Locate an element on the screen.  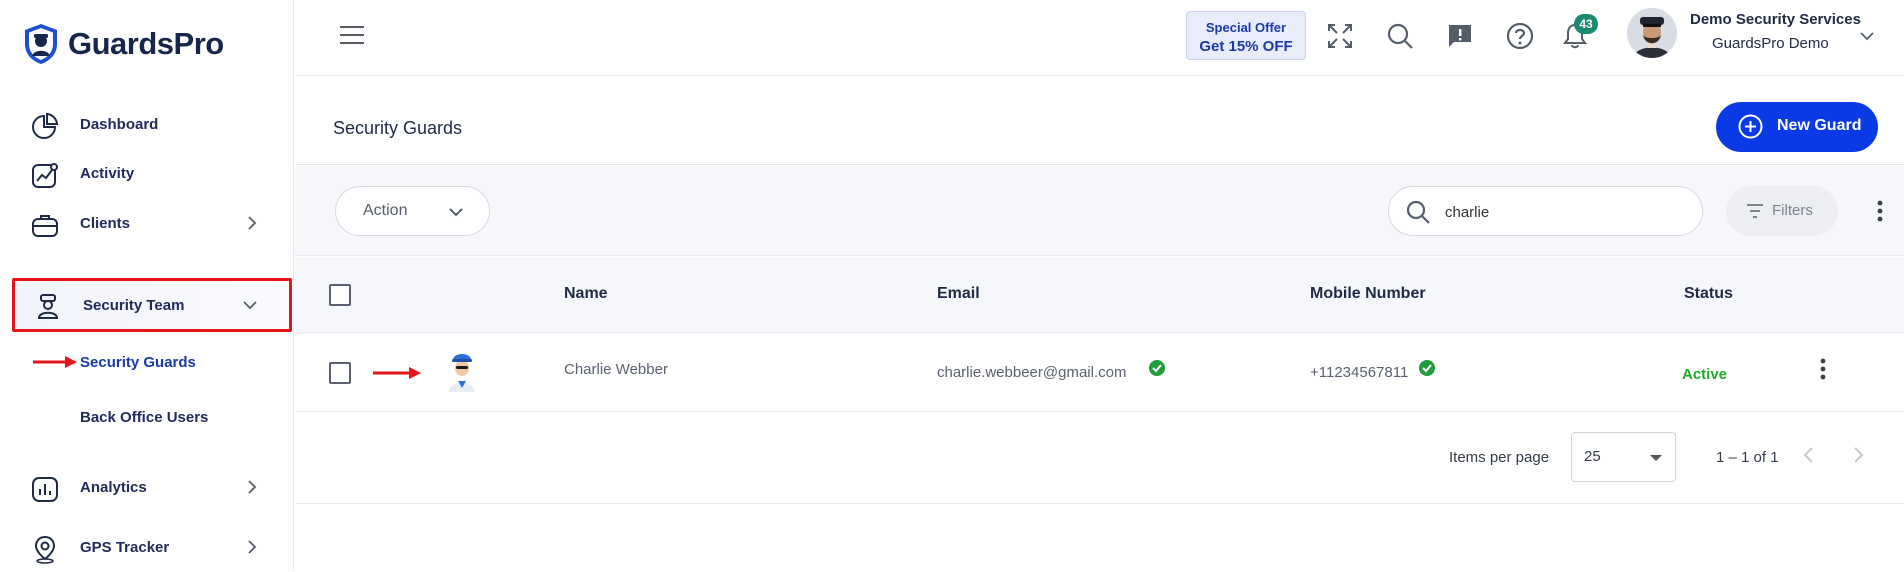
action-dropdown: Action is located at coordinates (412, 211).